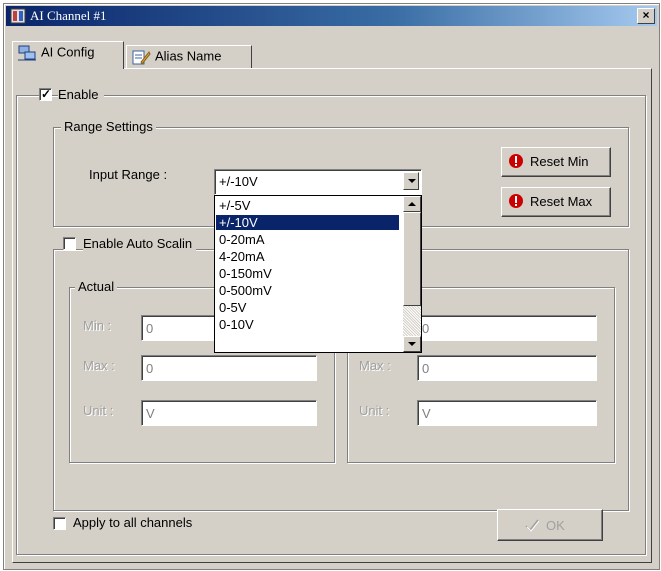 The width and height of the screenshot is (661, 571). I want to click on apply-all-checkbox, so click(59, 523).